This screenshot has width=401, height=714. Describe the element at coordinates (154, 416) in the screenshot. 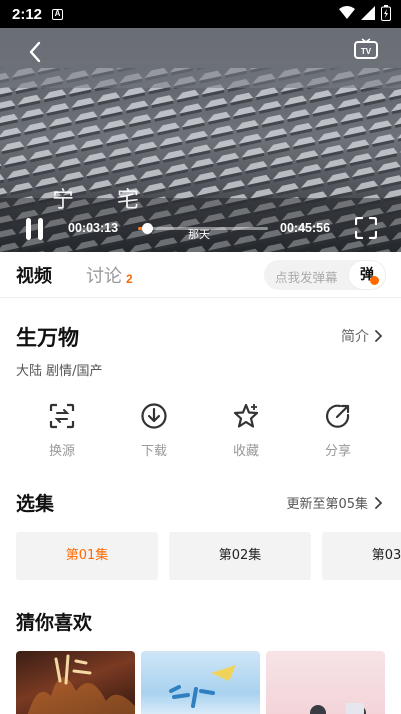

I see `download-icon` at that location.